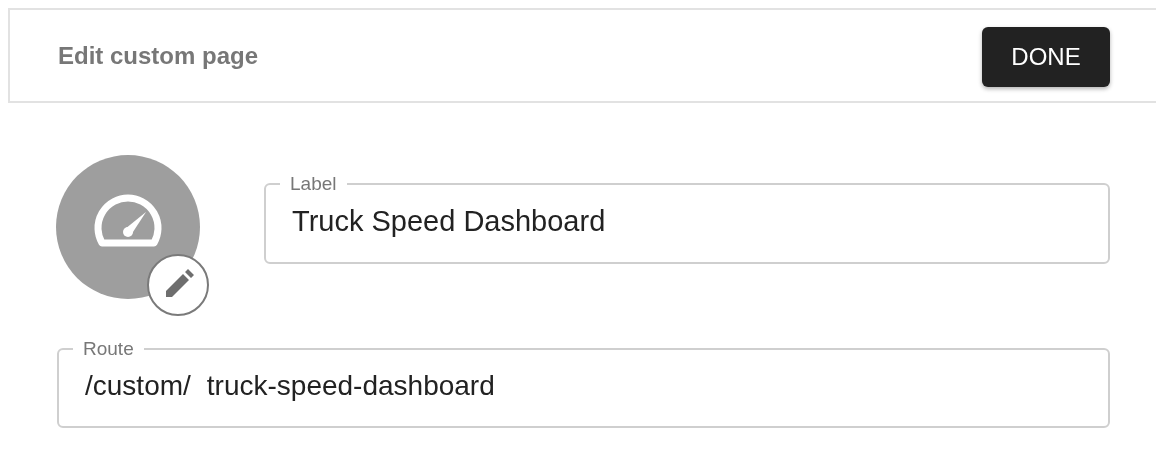 The height and width of the screenshot is (470, 1156). I want to click on edit-icon, so click(178, 285).